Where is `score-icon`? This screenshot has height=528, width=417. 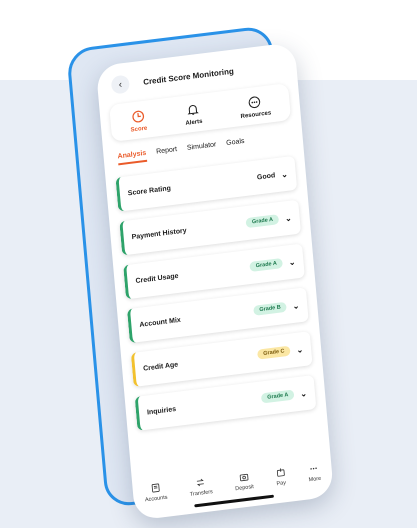
score-icon is located at coordinates (137, 116).